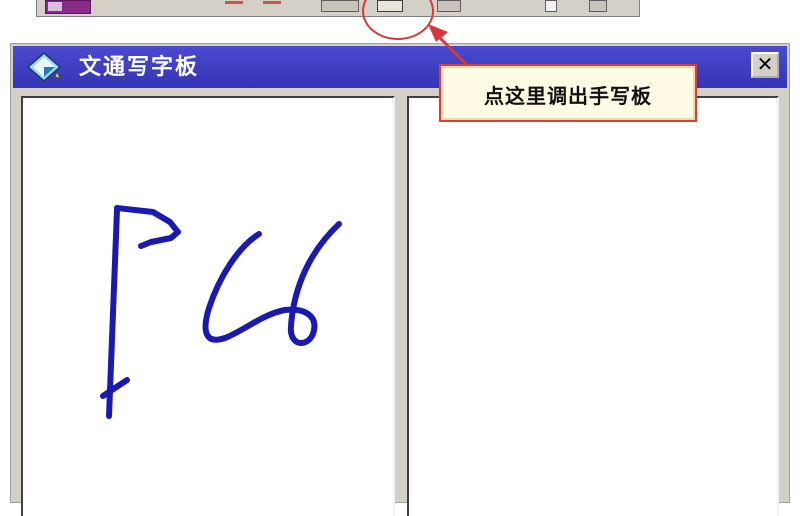 This screenshot has height=516, width=800. Describe the element at coordinates (139, 67) in the screenshot. I see `window-title: 文通写字板` at that location.